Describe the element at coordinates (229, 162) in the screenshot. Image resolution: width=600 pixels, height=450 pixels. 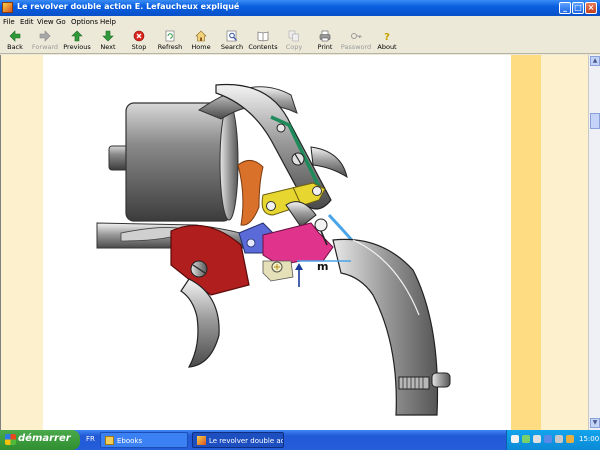
I see `cylinder-face` at that location.